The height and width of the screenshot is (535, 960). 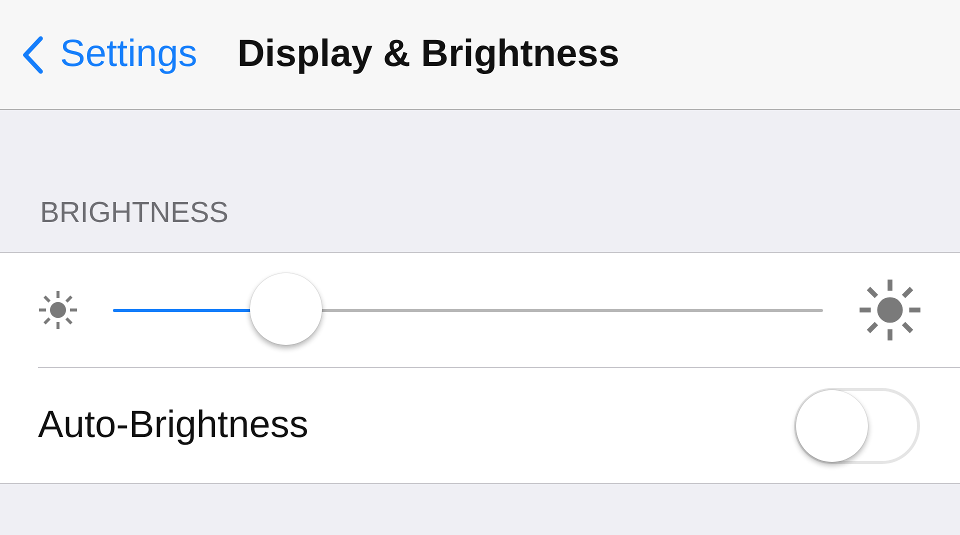 What do you see at coordinates (286, 308) in the screenshot?
I see `slider-thumb` at bounding box center [286, 308].